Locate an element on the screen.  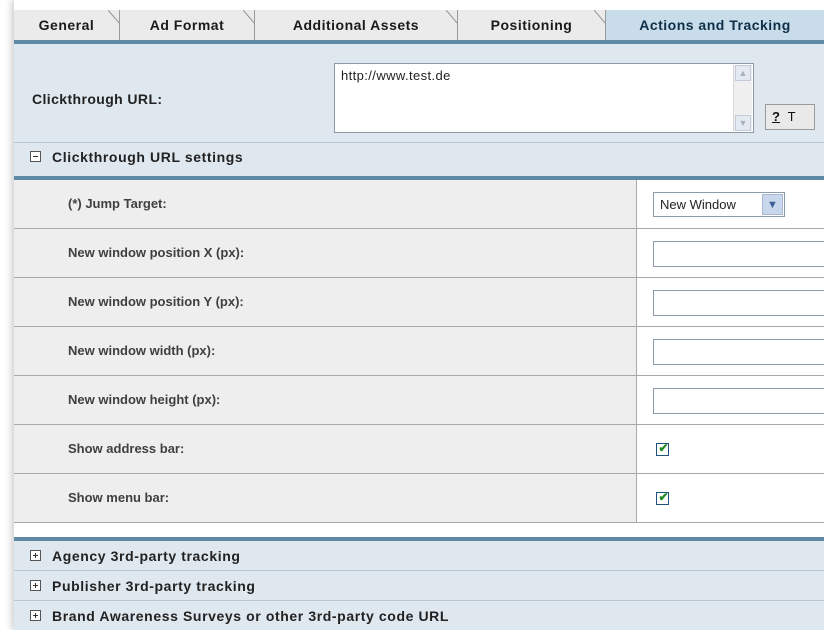
jump-target-label: (*) Jump Target: is located at coordinates (117, 203).